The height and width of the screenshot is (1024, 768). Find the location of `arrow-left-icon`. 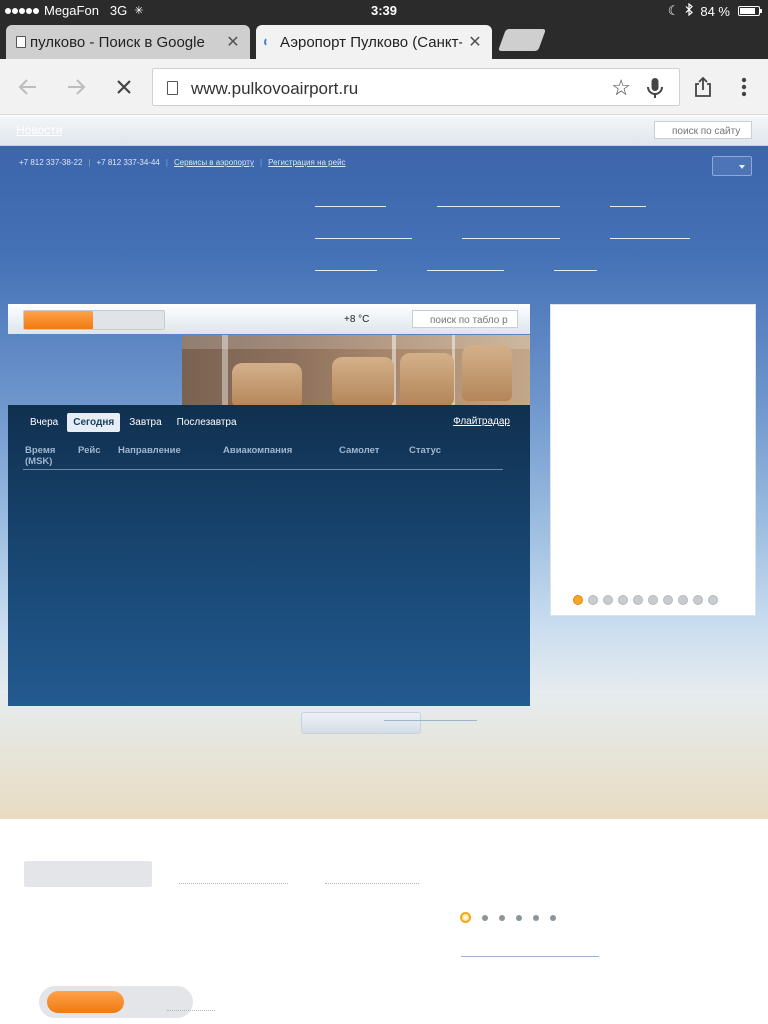

arrow-left-icon is located at coordinates (27, 87).